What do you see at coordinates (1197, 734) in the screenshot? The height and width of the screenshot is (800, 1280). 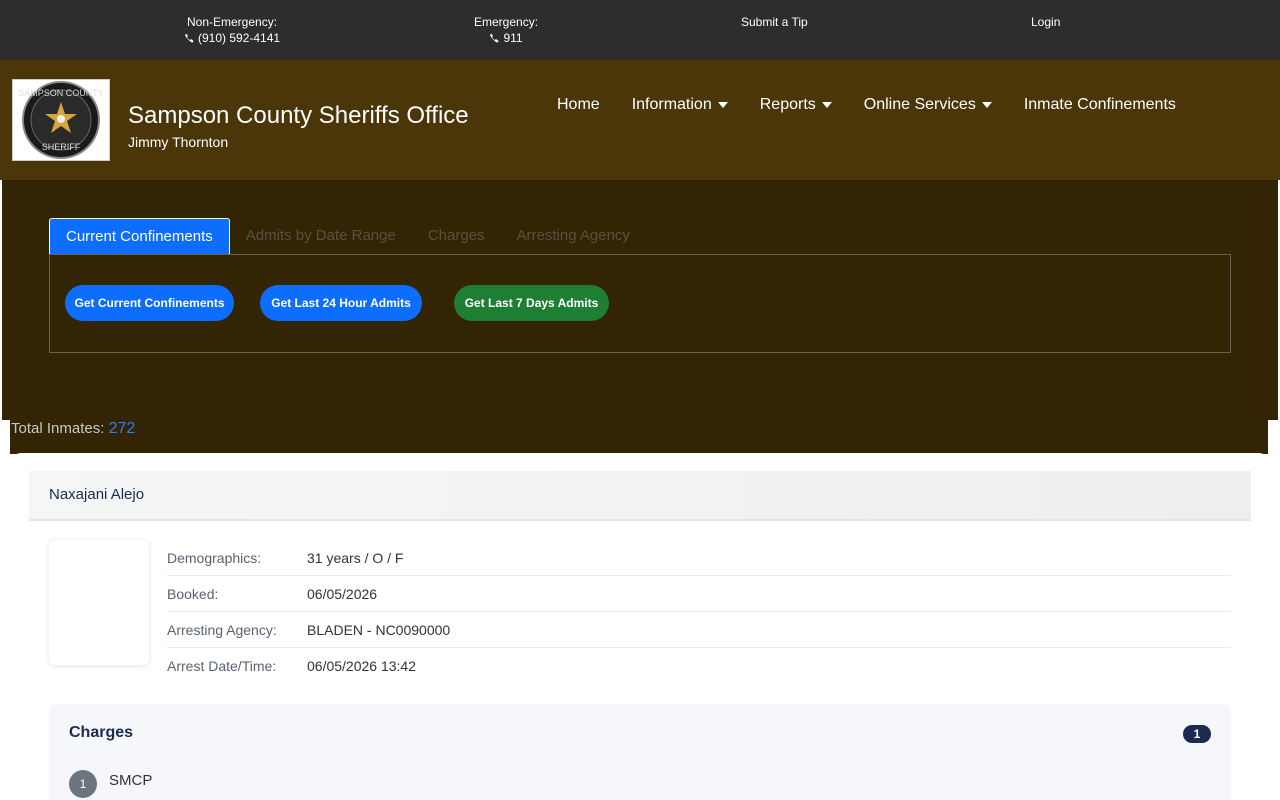 I see `charges-count-badge: 1` at bounding box center [1197, 734].